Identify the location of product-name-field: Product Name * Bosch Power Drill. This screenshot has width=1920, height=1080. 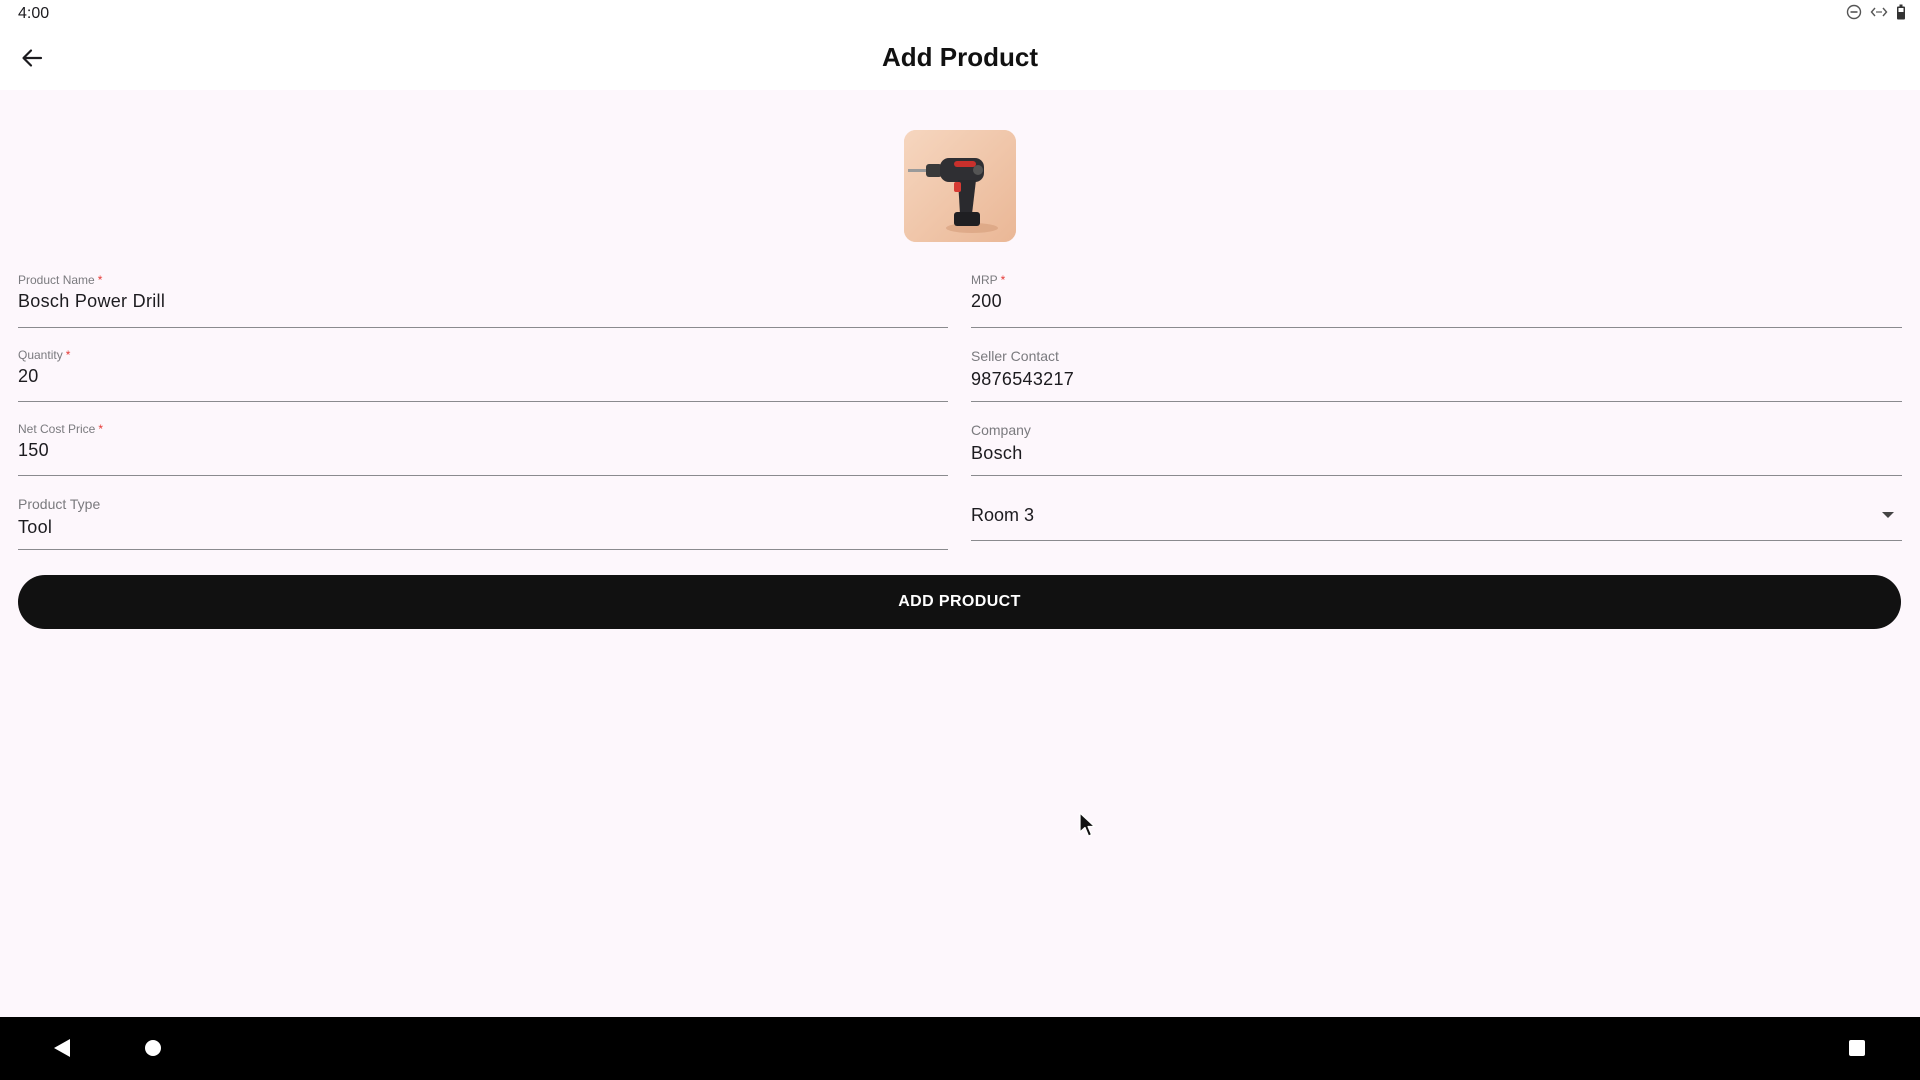
(483, 300).